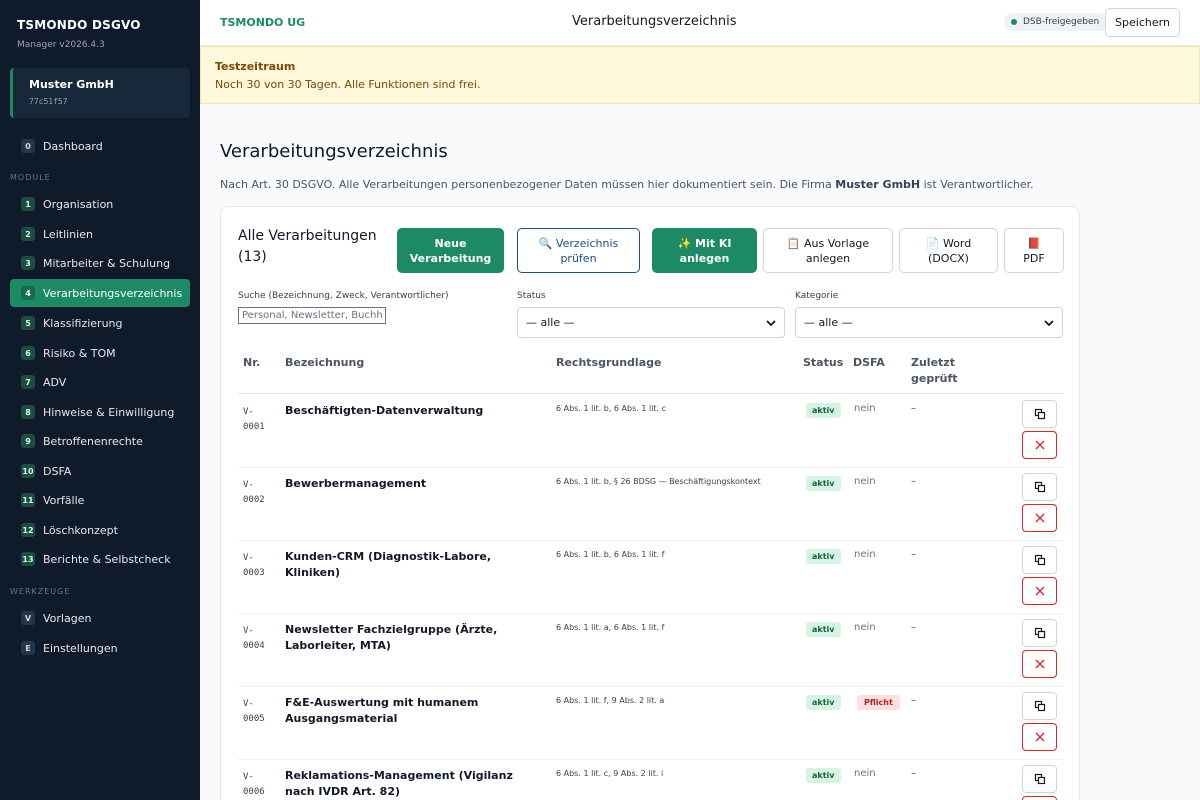 The height and width of the screenshot is (800, 1200). What do you see at coordinates (1034, 250) in the screenshot?
I see `export-pdf-button: 📕 PDF` at bounding box center [1034, 250].